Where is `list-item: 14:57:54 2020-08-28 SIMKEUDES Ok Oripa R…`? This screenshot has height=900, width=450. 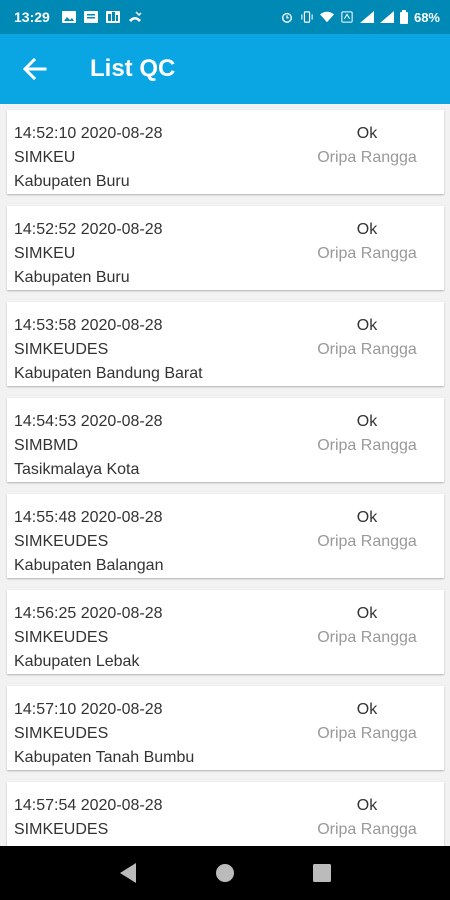 list-item: 14:57:54 2020-08-28 SIMKEUDES Ok Oripa R… is located at coordinates (225, 814).